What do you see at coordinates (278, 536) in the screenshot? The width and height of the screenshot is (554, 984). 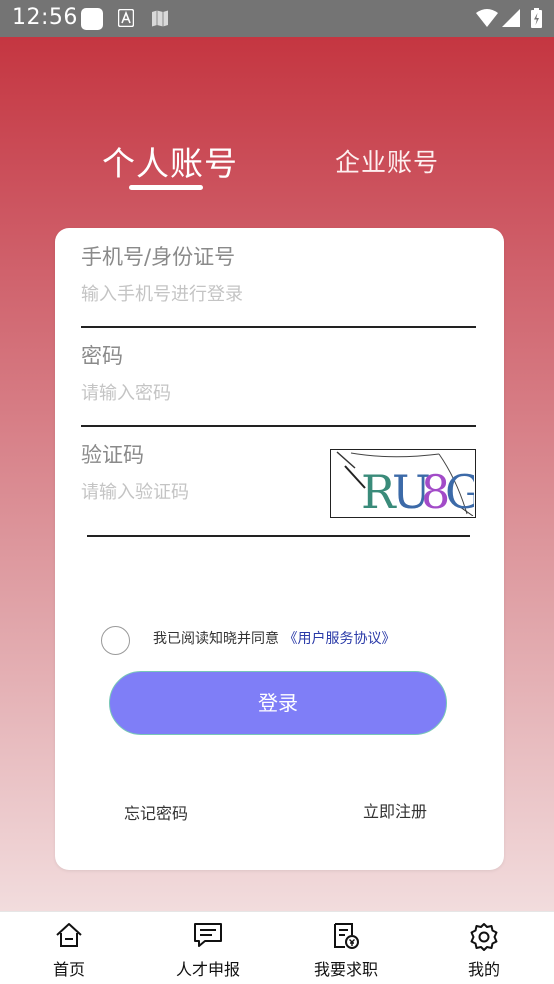 I see `captcha-underline` at bounding box center [278, 536].